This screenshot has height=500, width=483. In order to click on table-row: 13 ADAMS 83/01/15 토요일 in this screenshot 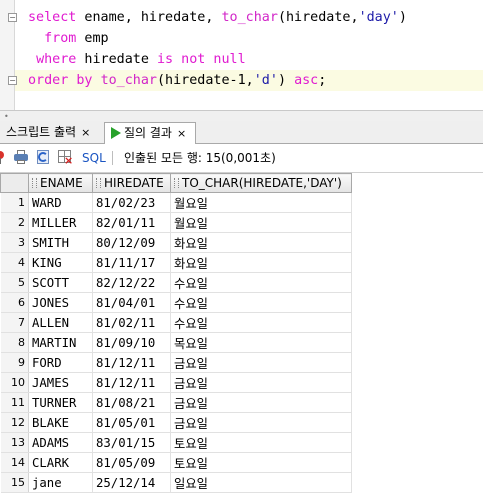, I will do `click(176, 442)`.